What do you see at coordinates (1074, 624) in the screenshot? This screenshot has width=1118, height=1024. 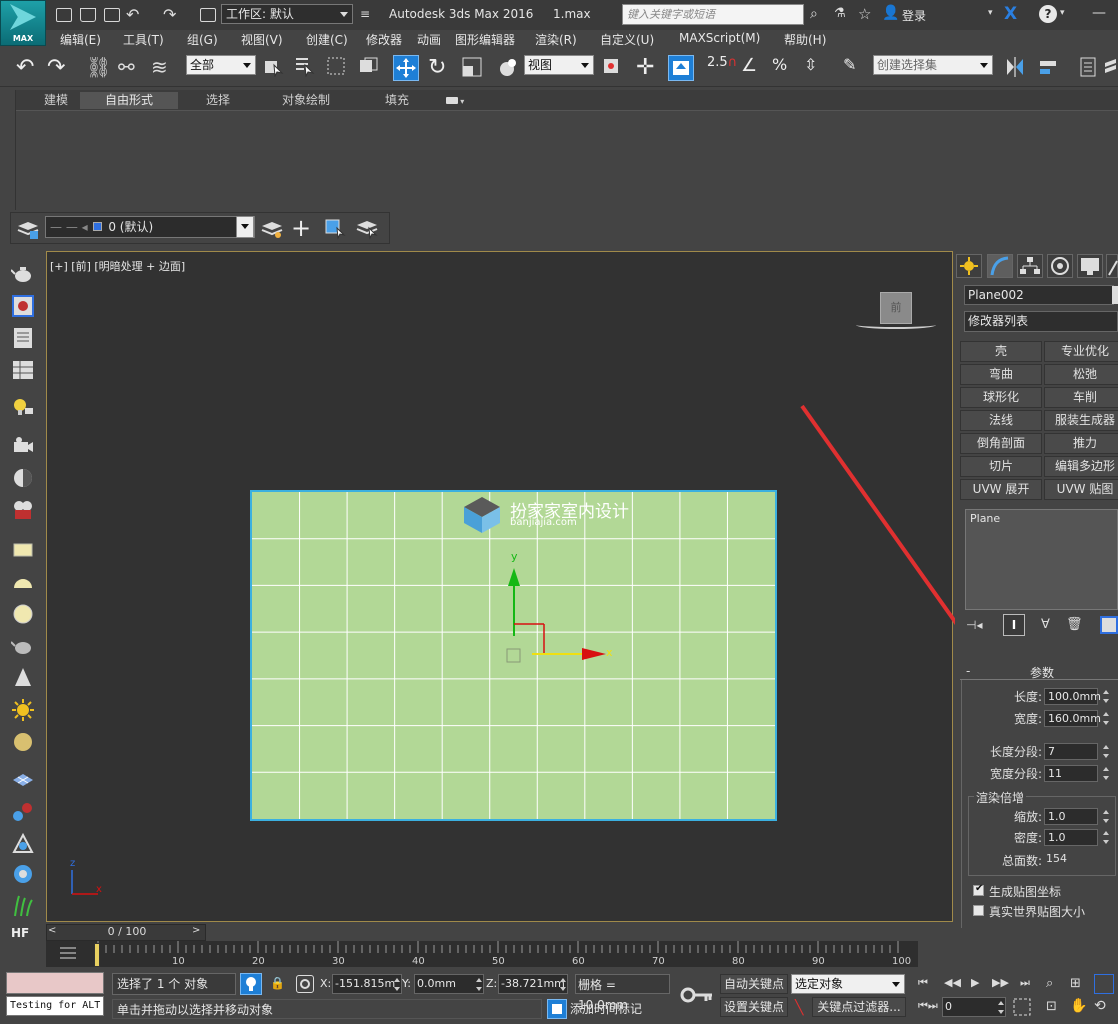 I see `remove-modifier-icon: 🗑` at bounding box center [1074, 624].